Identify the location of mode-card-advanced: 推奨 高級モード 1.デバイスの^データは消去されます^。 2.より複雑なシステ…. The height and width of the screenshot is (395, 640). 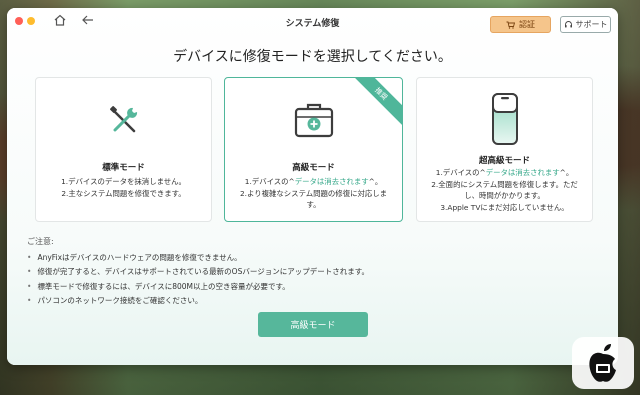
(313, 149).